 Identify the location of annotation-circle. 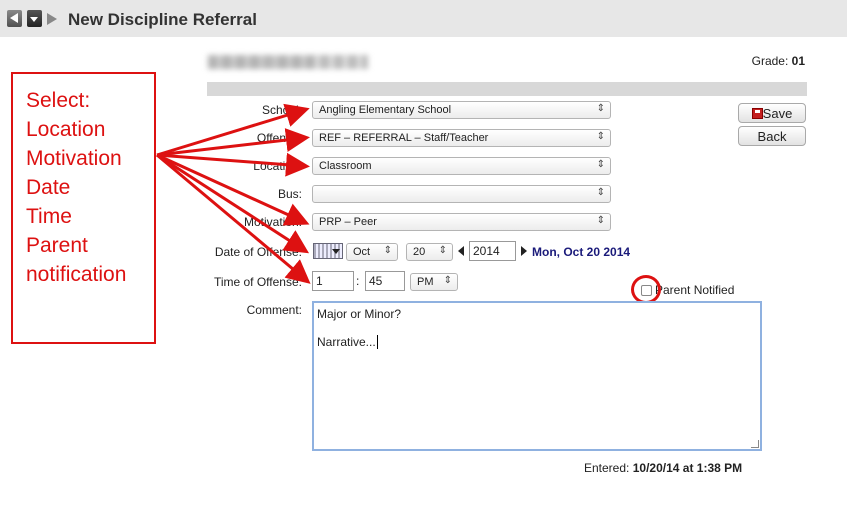
(646, 289).